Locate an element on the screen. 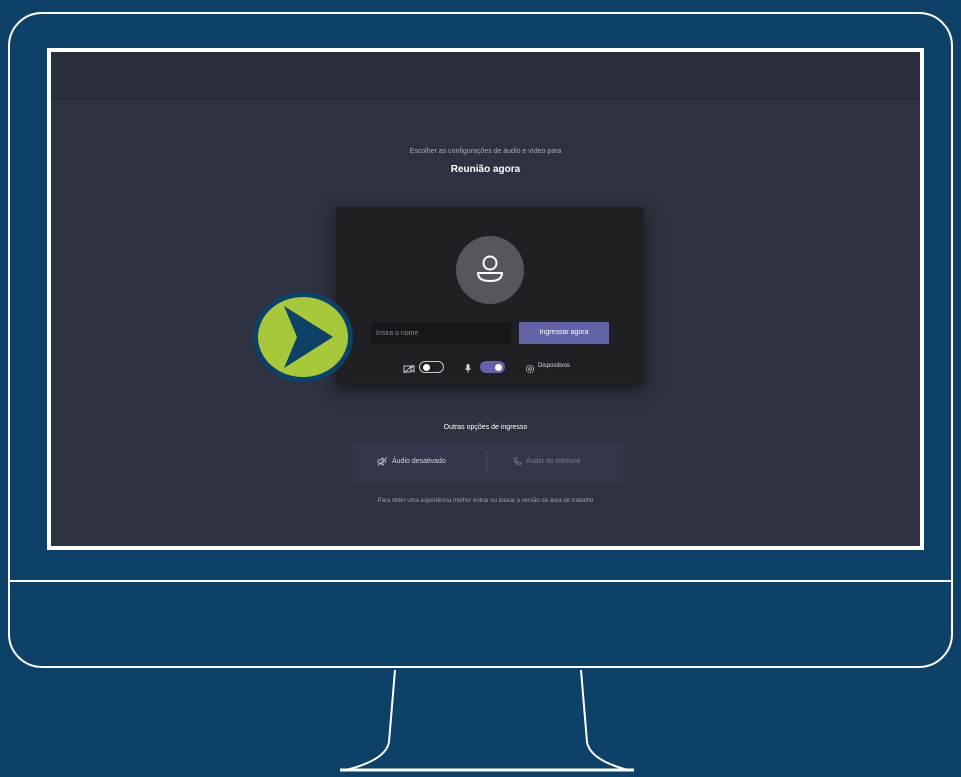 Image resolution: width=961 pixels, height=777 pixels. meeting-title: Reunião agora is located at coordinates (485, 169).